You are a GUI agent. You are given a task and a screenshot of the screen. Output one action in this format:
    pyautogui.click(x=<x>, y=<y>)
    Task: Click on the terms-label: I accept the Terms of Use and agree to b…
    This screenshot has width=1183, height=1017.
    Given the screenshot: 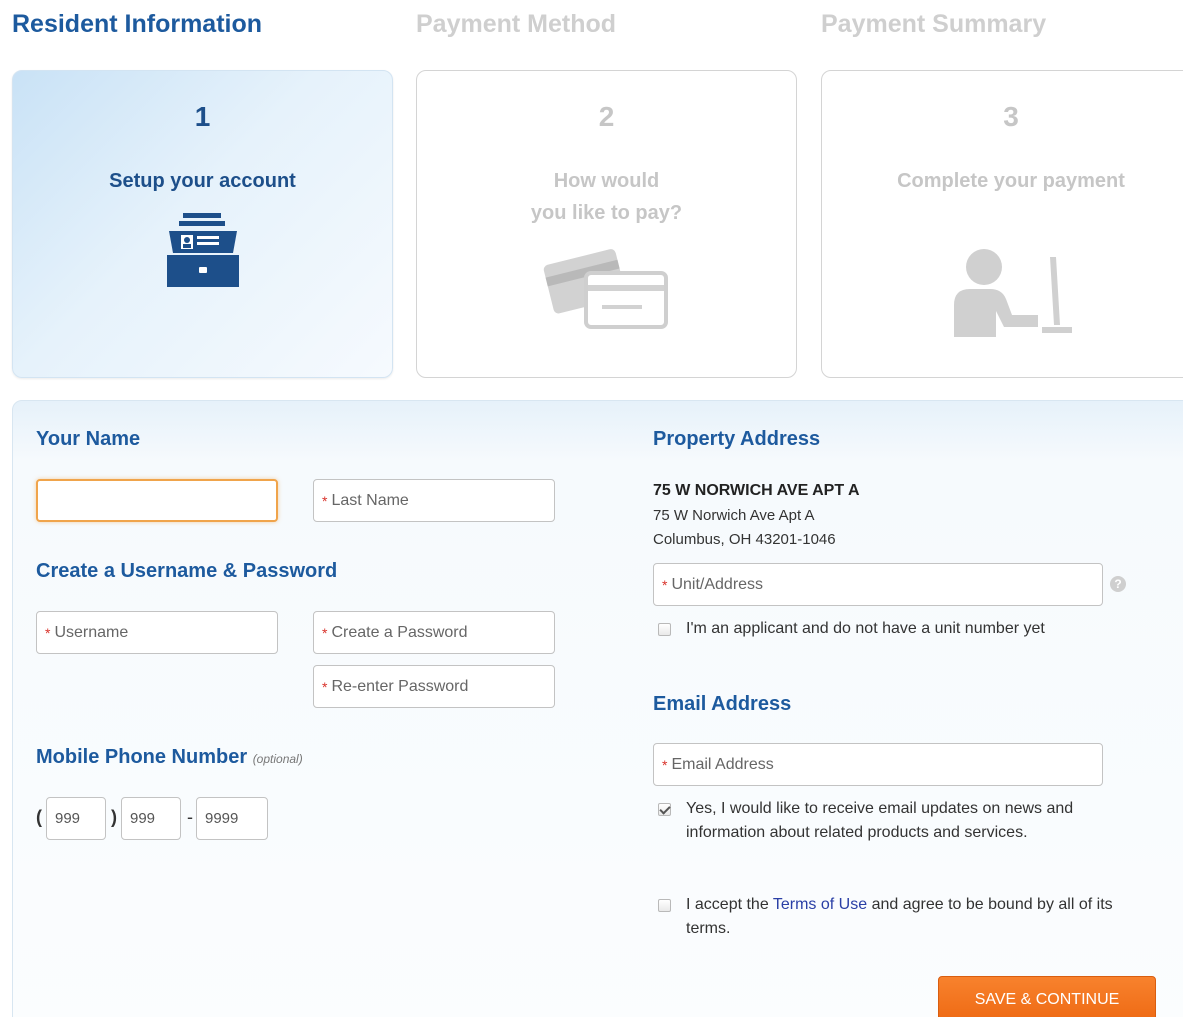 What is the action you would take?
    pyautogui.click(x=899, y=917)
    